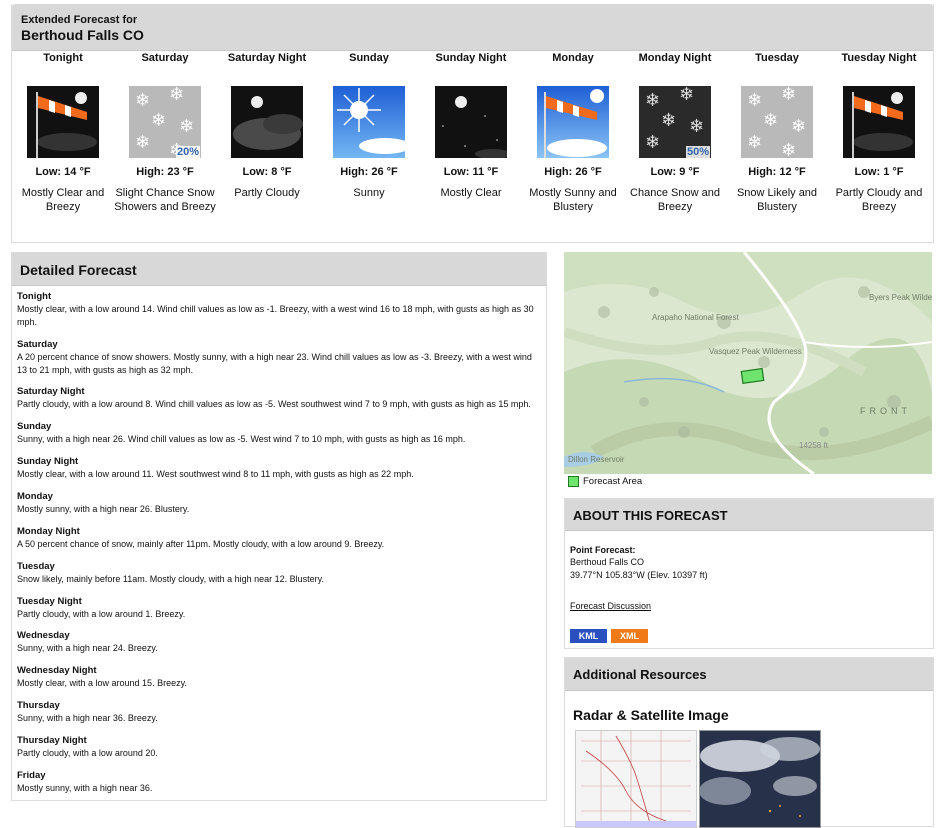 Image resolution: width=941 pixels, height=828 pixels. I want to click on period-short-forecast: Chance Snow and Breezy, so click(675, 200).